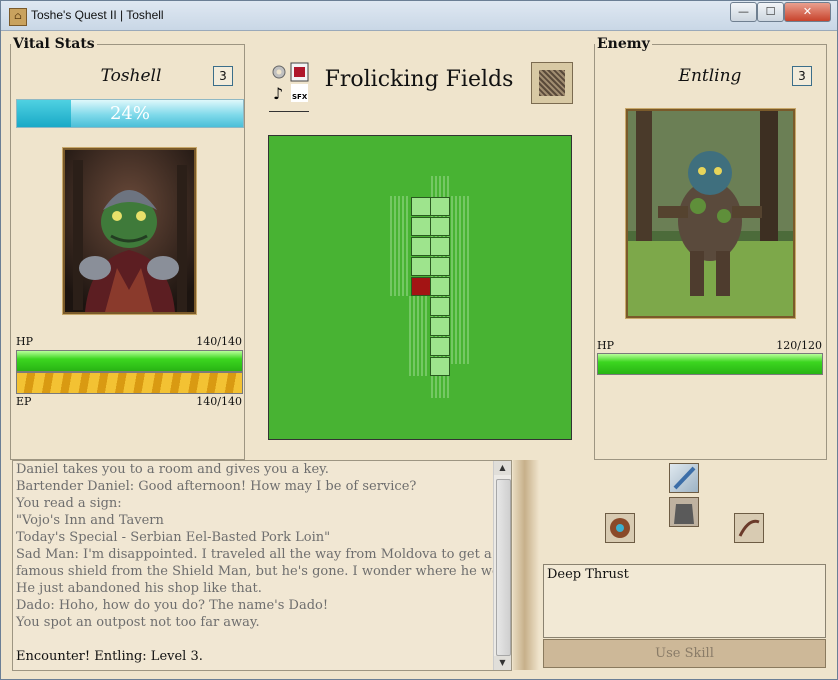 The width and height of the screenshot is (838, 680). Describe the element at coordinates (743, 12) in the screenshot. I see `minimize-button: —` at that location.